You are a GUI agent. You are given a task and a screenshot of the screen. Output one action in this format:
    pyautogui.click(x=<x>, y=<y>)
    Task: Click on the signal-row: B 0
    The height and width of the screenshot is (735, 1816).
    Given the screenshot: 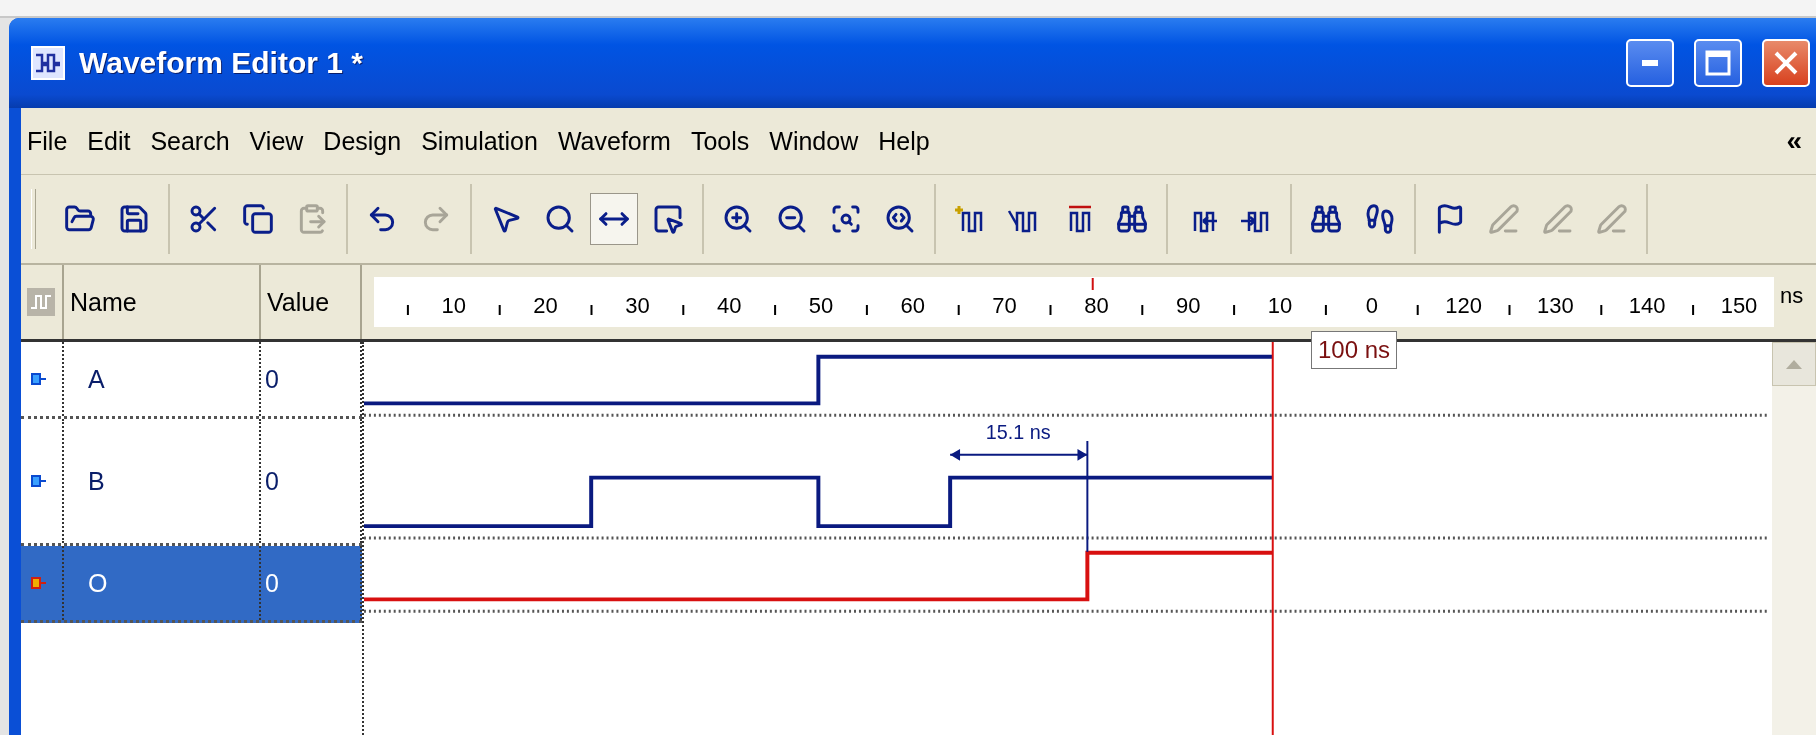 What is the action you would take?
    pyautogui.click(x=191, y=482)
    